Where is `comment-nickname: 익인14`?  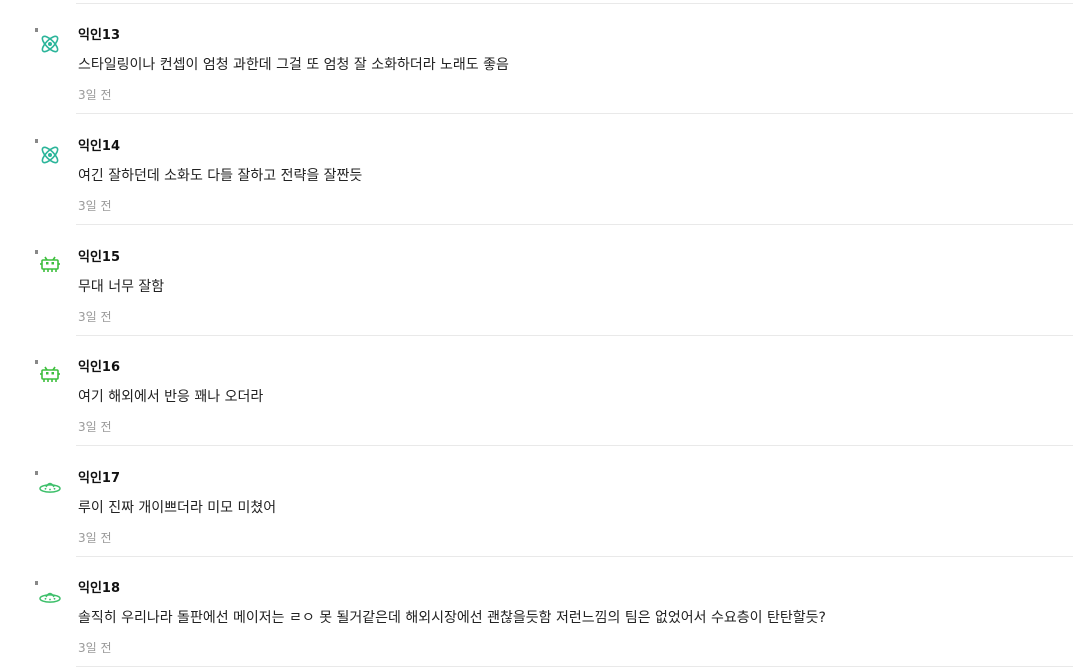
comment-nickname: 익인14 is located at coordinates (99, 146).